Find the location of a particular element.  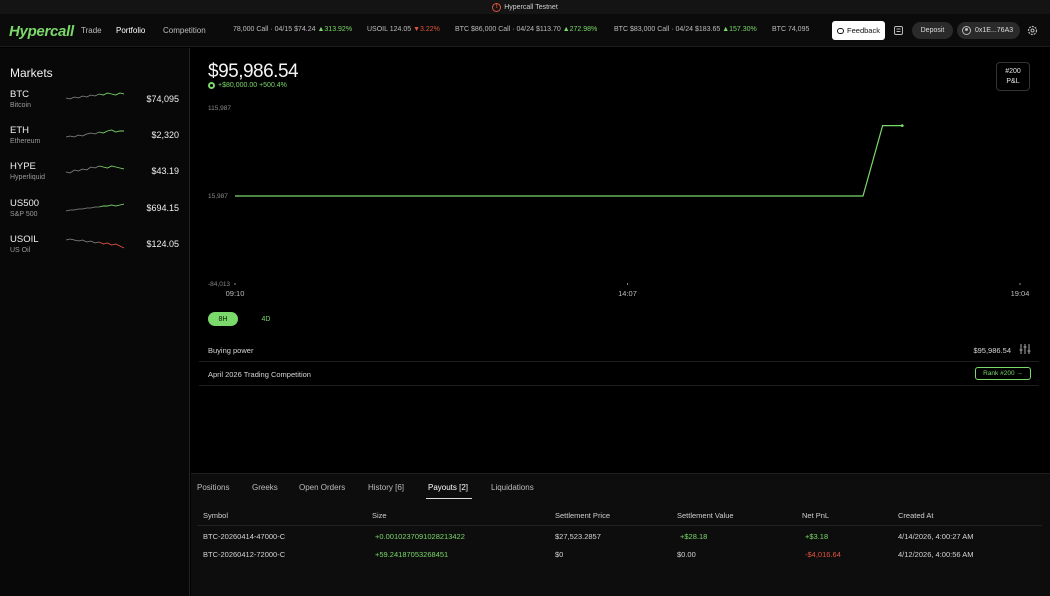

ticker-item: USOIL 124.05 ▼3.22% is located at coordinates (403, 29).